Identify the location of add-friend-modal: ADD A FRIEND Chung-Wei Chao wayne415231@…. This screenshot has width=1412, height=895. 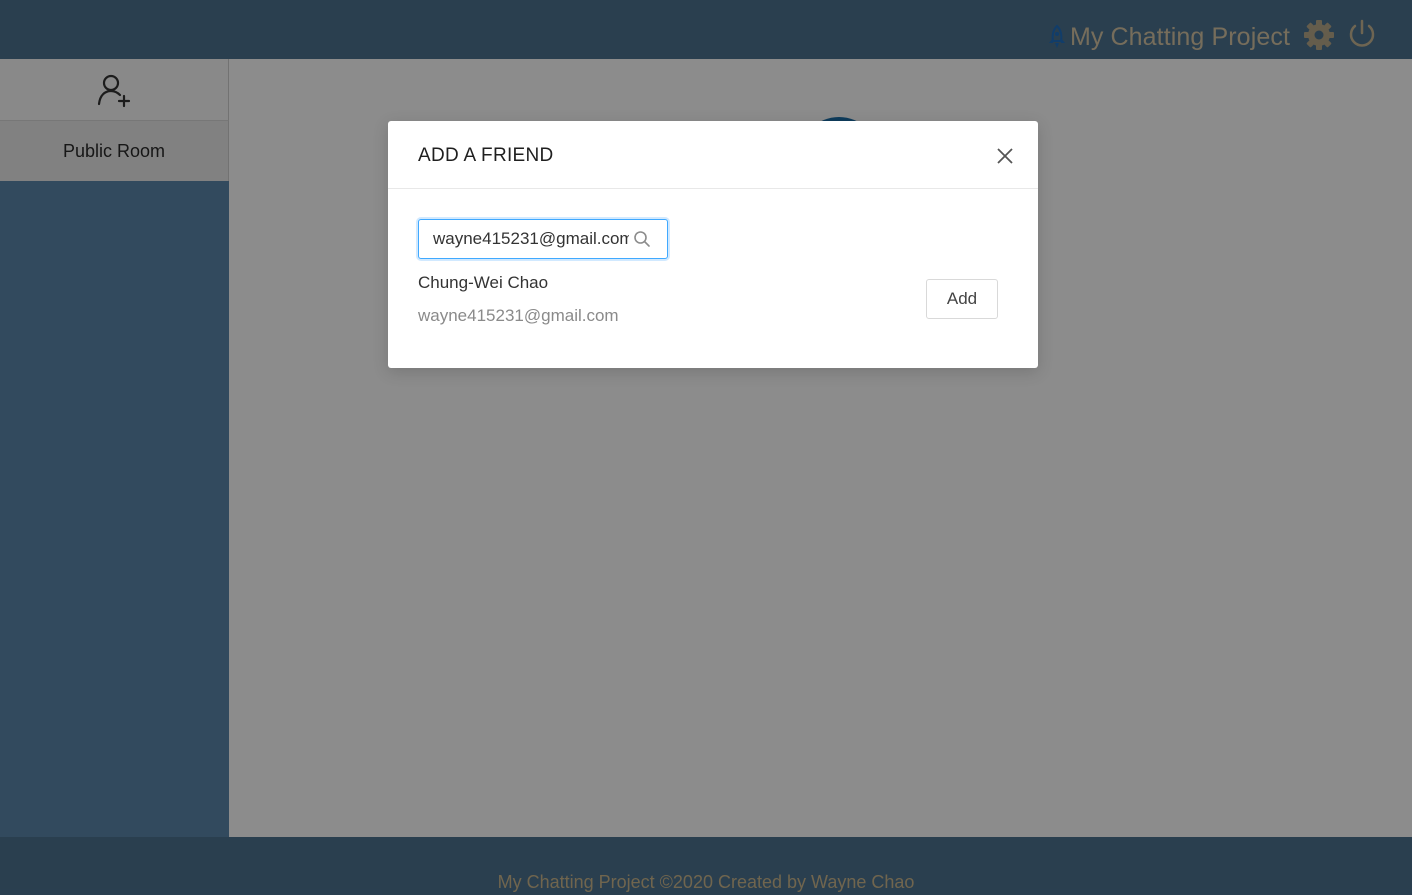
(713, 244).